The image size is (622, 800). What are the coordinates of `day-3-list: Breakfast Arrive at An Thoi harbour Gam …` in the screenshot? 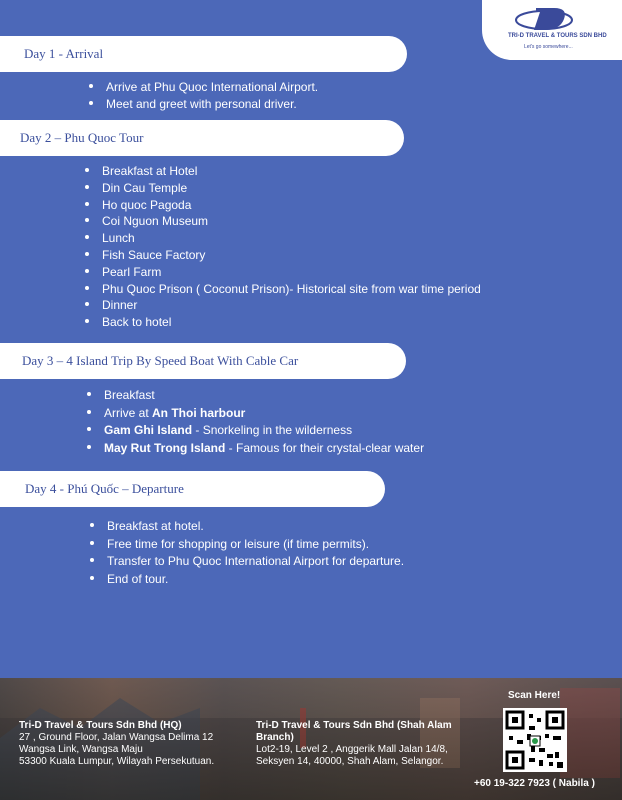 It's located at (255, 422).